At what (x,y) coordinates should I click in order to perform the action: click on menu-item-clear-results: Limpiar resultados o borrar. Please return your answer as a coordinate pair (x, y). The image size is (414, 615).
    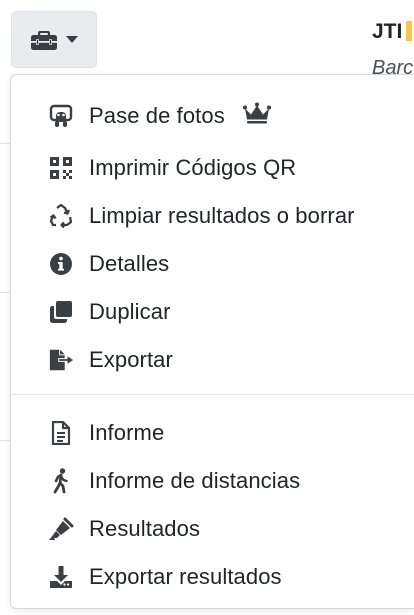
    Looking at the image, I should click on (212, 216).